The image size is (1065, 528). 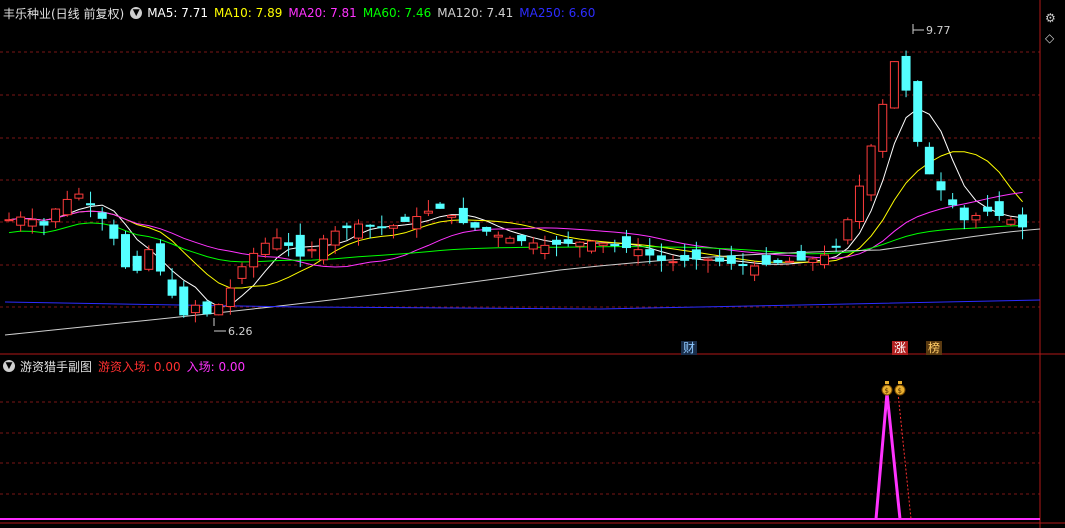 What do you see at coordinates (1049, 38) in the screenshot?
I see `diamond-icon: ◇` at bounding box center [1049, 38].